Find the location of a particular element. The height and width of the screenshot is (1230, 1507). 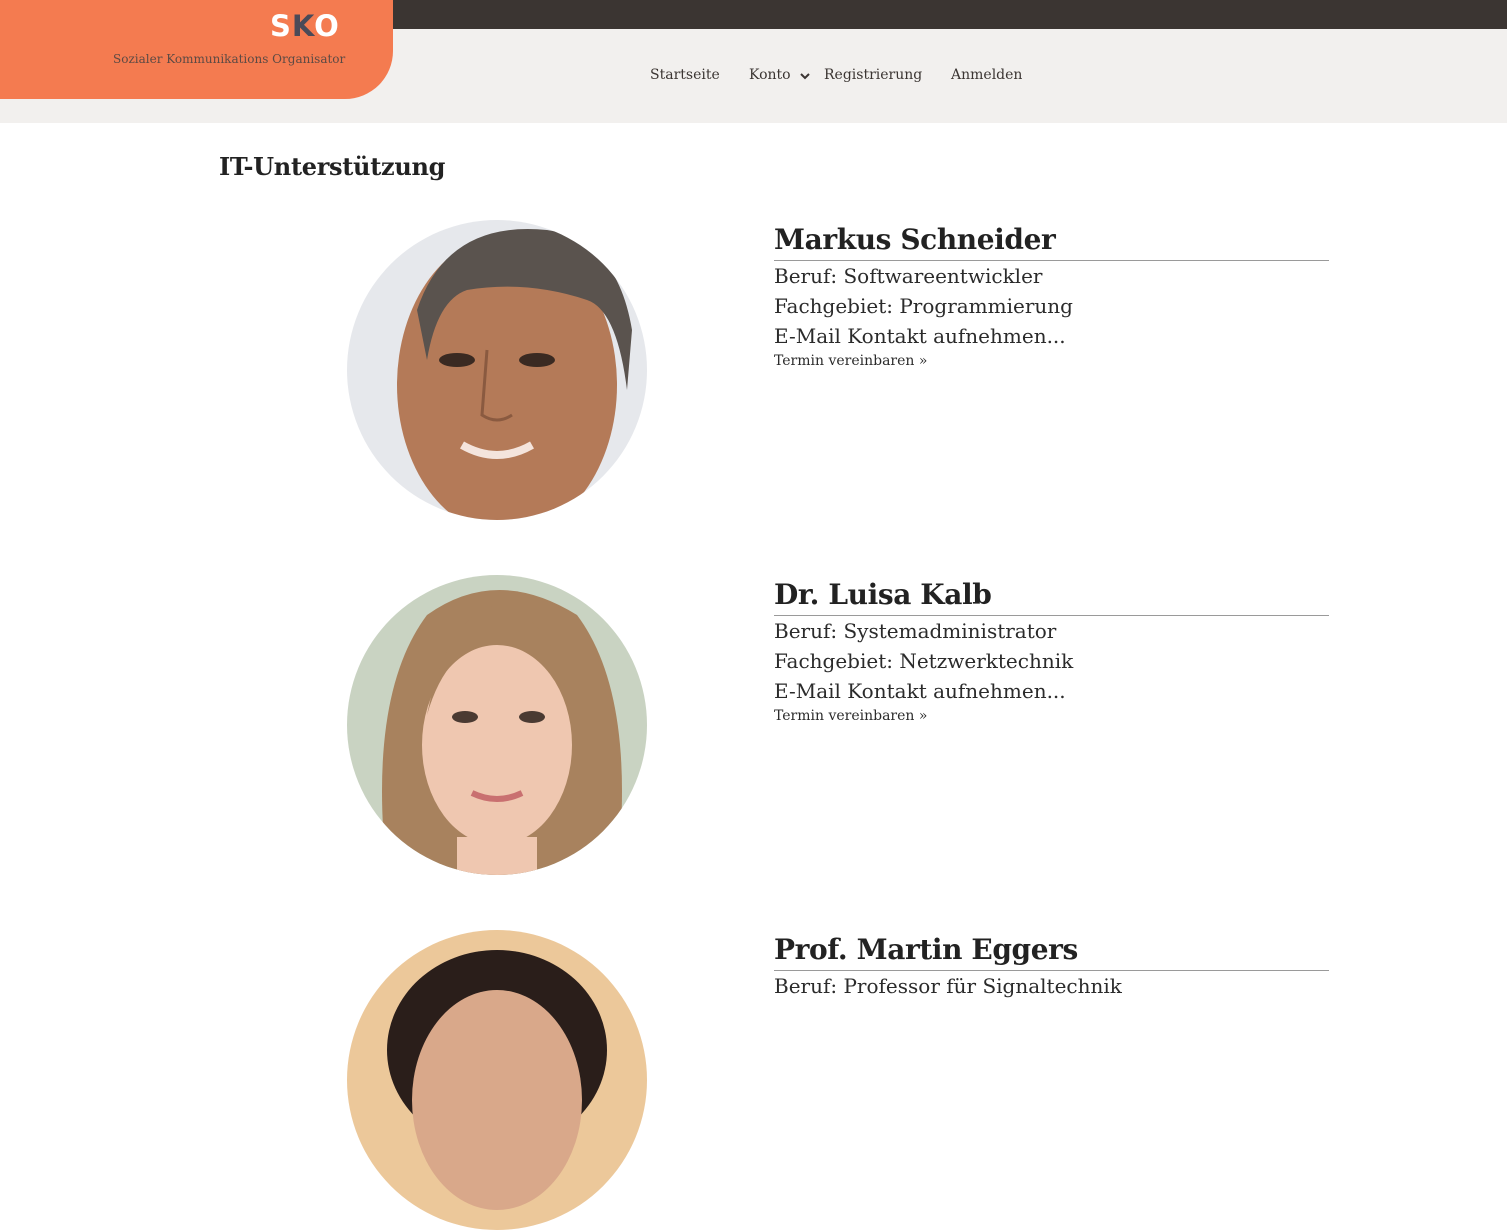

logo-text: SKO is located at coordinates (305, 26).